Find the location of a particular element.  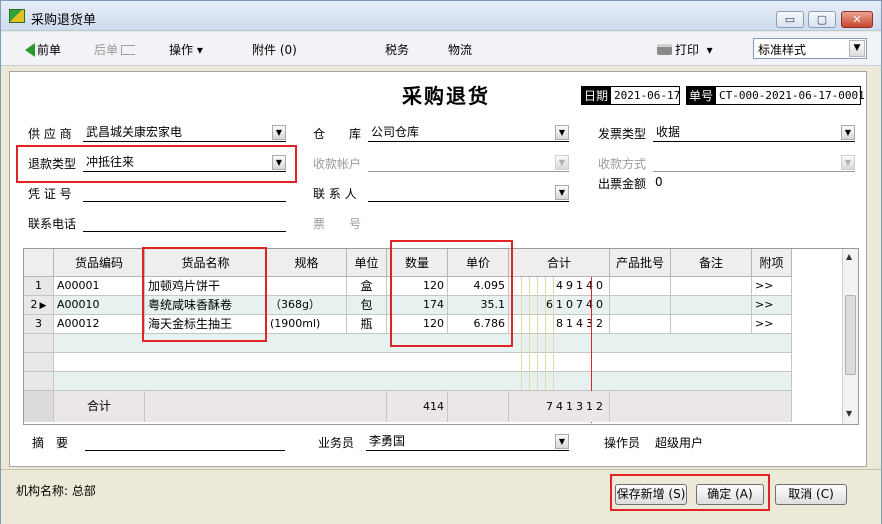

cell-unit: 包 is located at coordinates (367, 305).